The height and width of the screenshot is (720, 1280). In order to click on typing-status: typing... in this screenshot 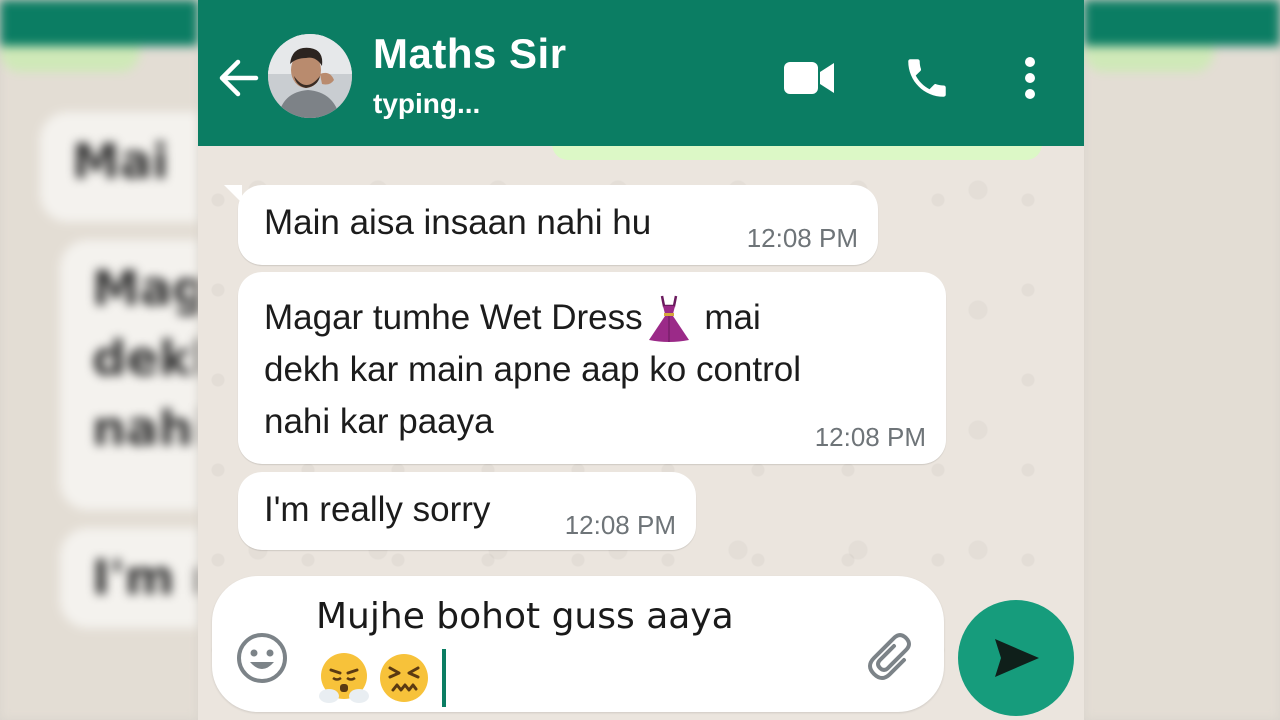, I will do `click(427, 103)`.